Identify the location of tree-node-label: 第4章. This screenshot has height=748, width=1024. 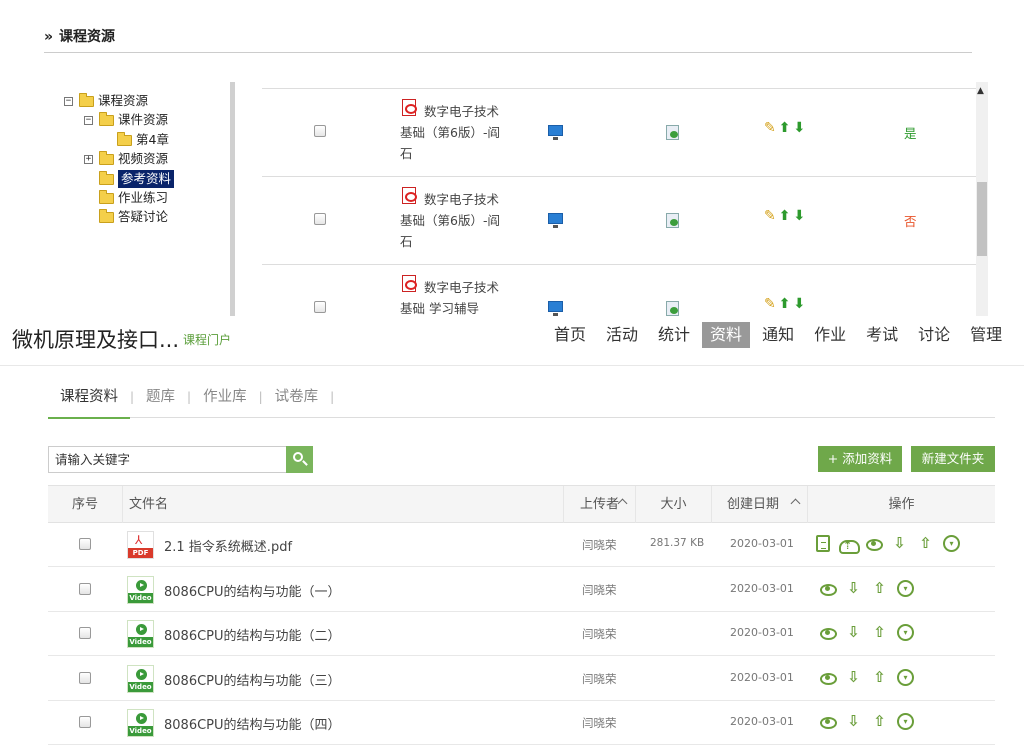
(152, 139).